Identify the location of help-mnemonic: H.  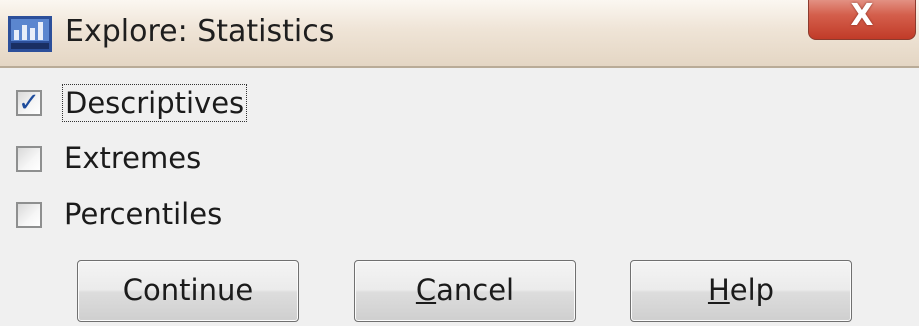
(718, 290).